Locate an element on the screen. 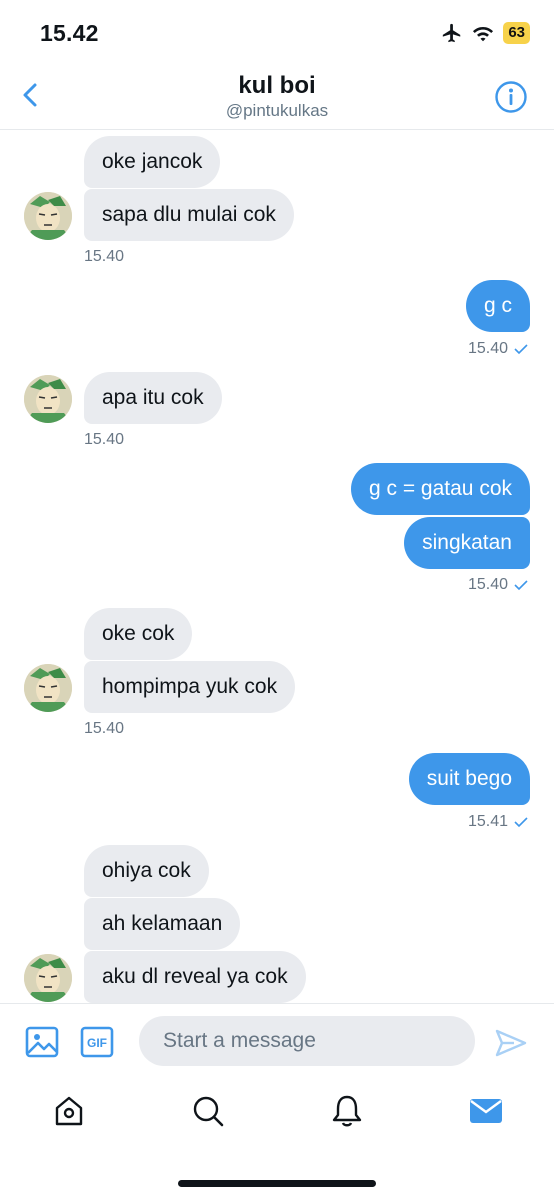  status-icons: 63 is located at coordinates (485, 33).